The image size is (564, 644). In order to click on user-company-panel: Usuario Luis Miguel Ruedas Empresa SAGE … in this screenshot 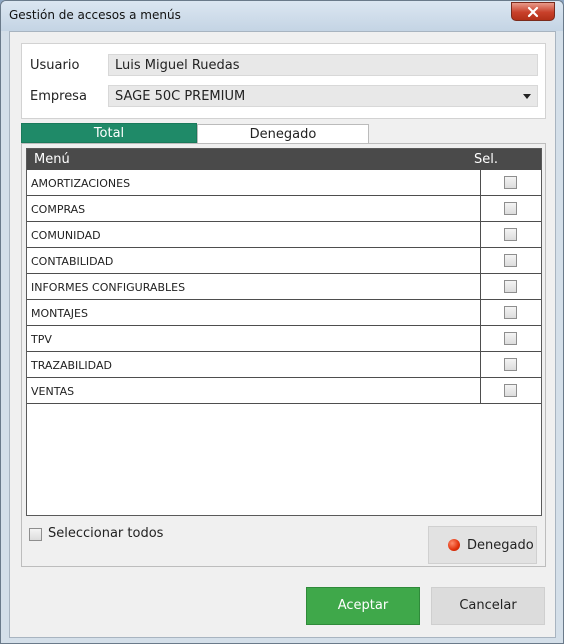, I will do `click(283, 81)`.